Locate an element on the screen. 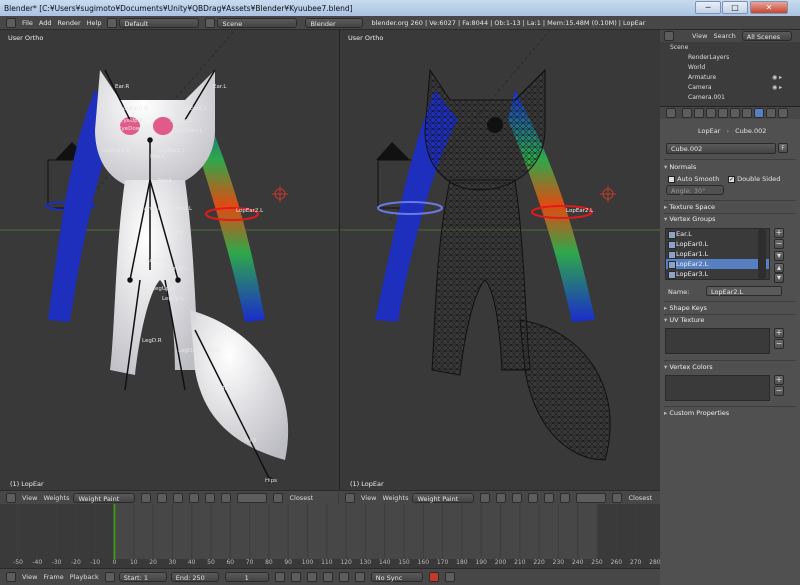  vertex-group-item: Ear.L is located at coordinates (717, 234).